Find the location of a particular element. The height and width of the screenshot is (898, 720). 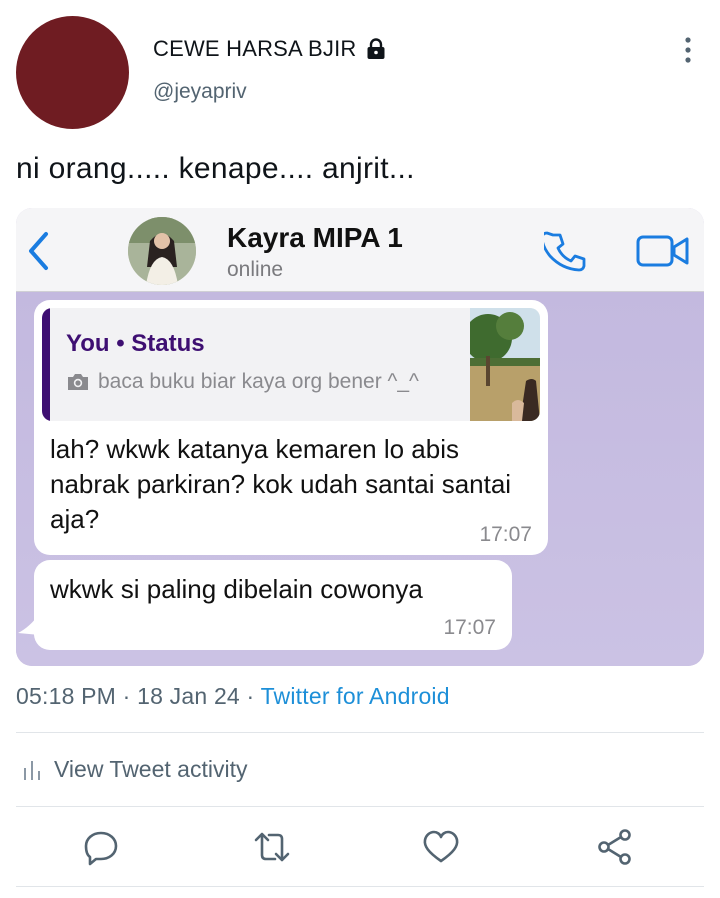

more-options-icon is located at coordinates (688, 50).